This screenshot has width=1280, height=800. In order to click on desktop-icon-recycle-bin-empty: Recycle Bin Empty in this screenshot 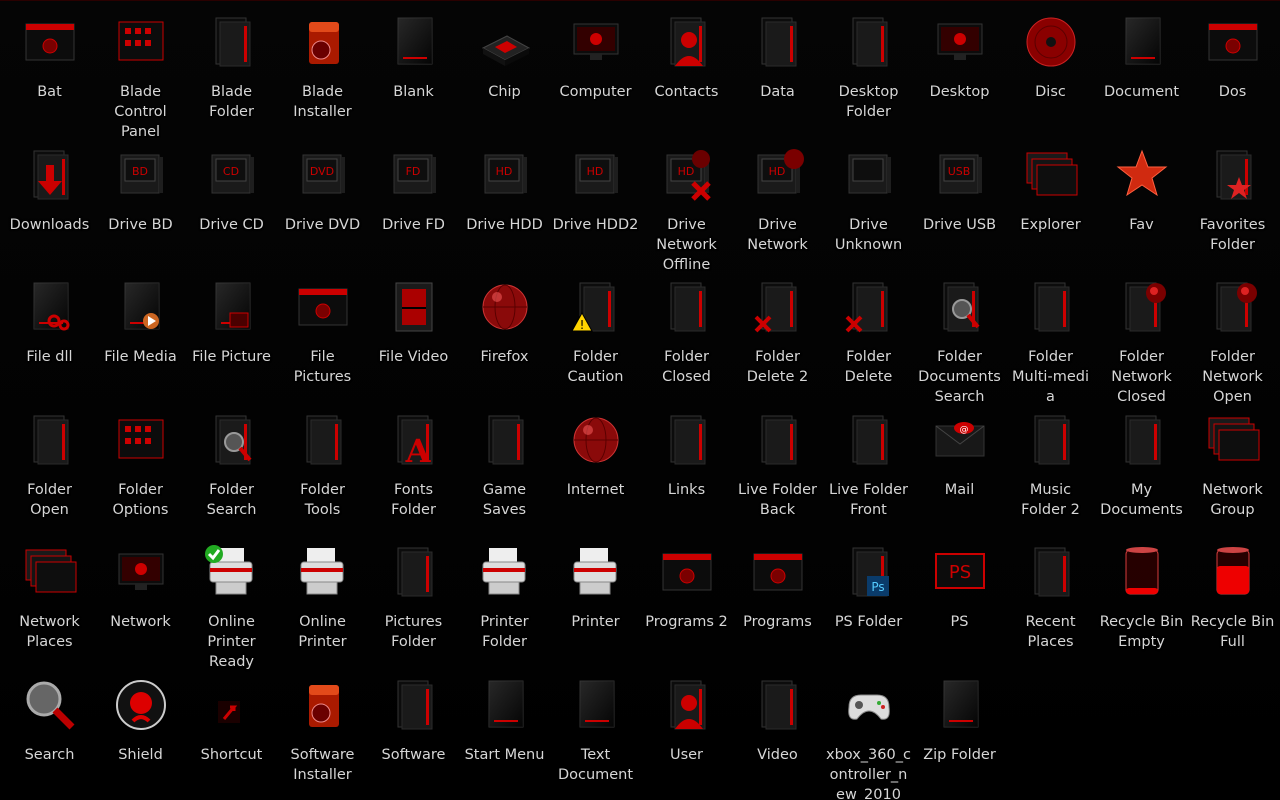, I will do `click(1141, 602)`.